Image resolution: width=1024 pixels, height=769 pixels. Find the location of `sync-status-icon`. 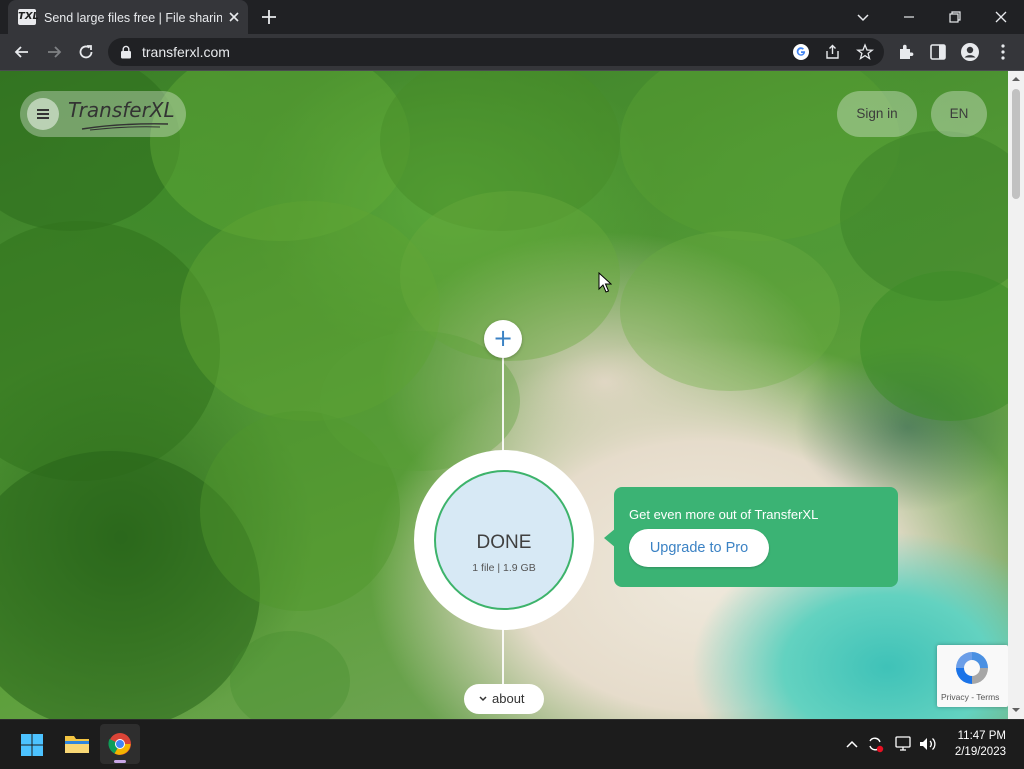

sync-status-icon is located at coordinates (875, 744).